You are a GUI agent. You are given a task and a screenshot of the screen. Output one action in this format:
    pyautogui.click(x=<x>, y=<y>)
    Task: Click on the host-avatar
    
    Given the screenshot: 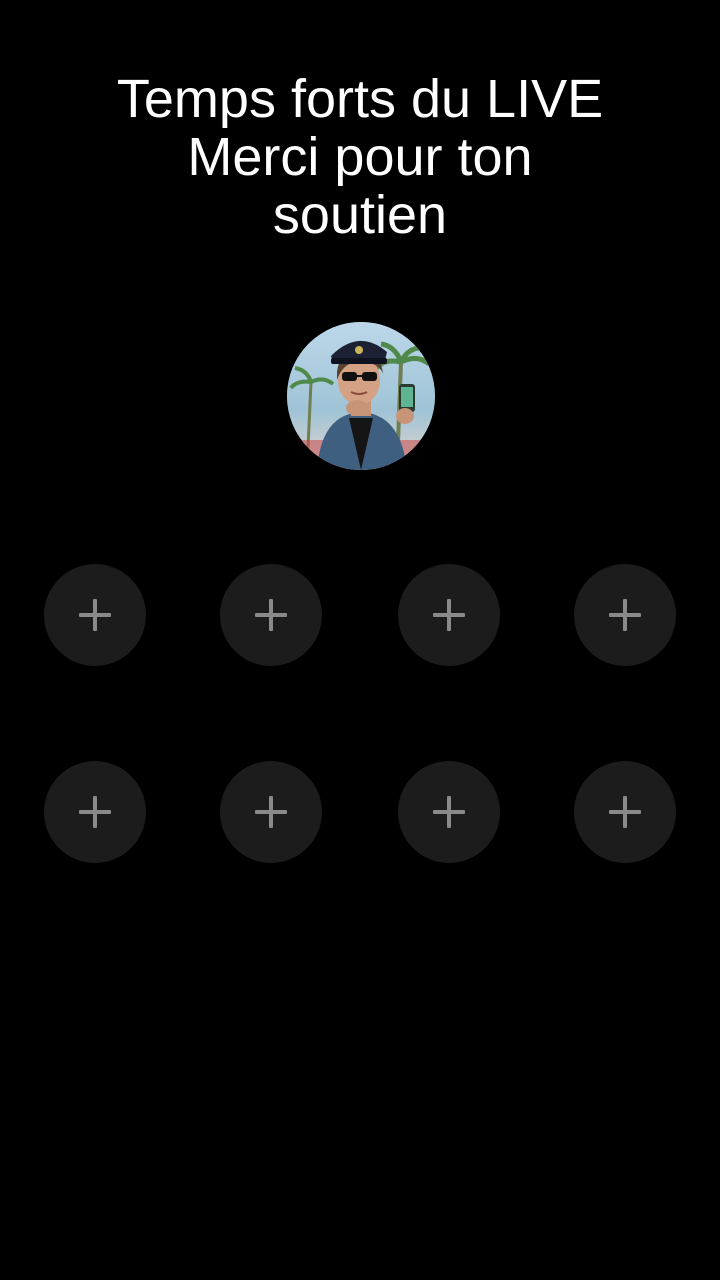 What is the action you would take?
    pyautogui.click(x=361, y=396)
    